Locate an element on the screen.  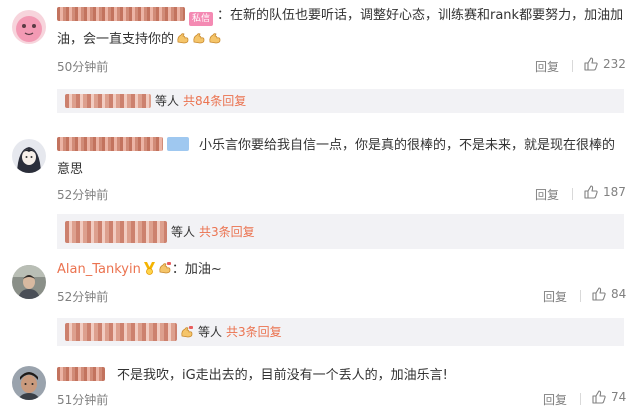
like-button: 232 is located at coordinates (604, 64).